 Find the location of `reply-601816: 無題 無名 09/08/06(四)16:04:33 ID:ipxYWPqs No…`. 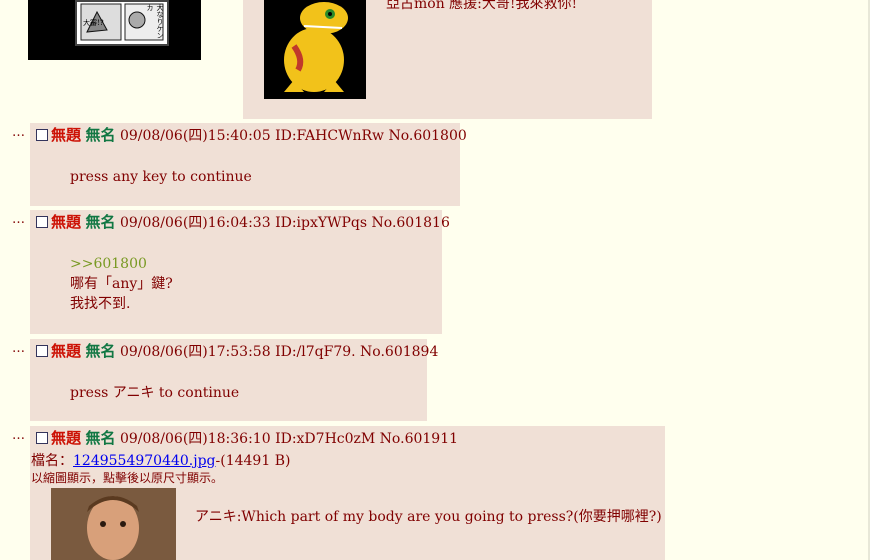

reply-601816: 無題 無名 09/08/06(四)16:04:33 ID:ipxYWPqs No… is located at coordinates (240, 272).